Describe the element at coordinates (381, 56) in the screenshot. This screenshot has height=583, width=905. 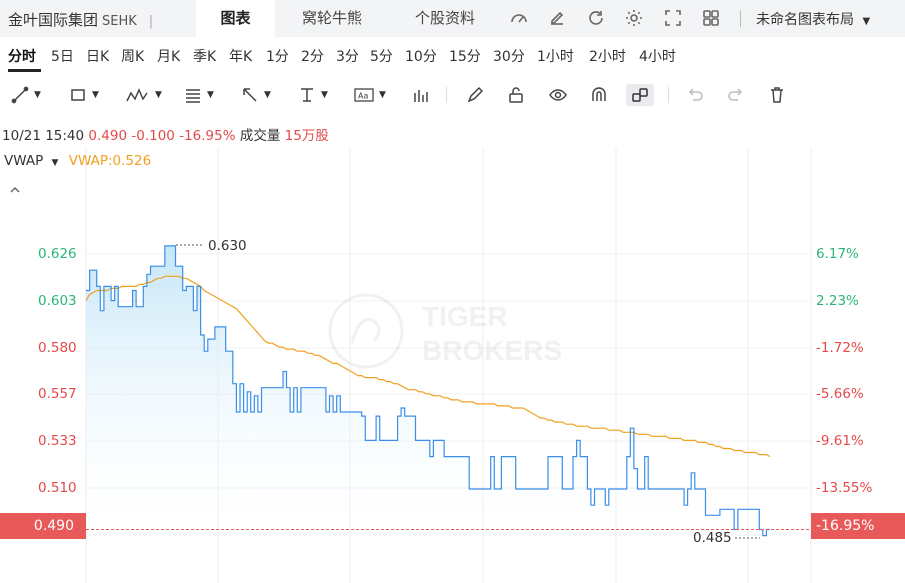
I see `period-5m: 5分` at that location.